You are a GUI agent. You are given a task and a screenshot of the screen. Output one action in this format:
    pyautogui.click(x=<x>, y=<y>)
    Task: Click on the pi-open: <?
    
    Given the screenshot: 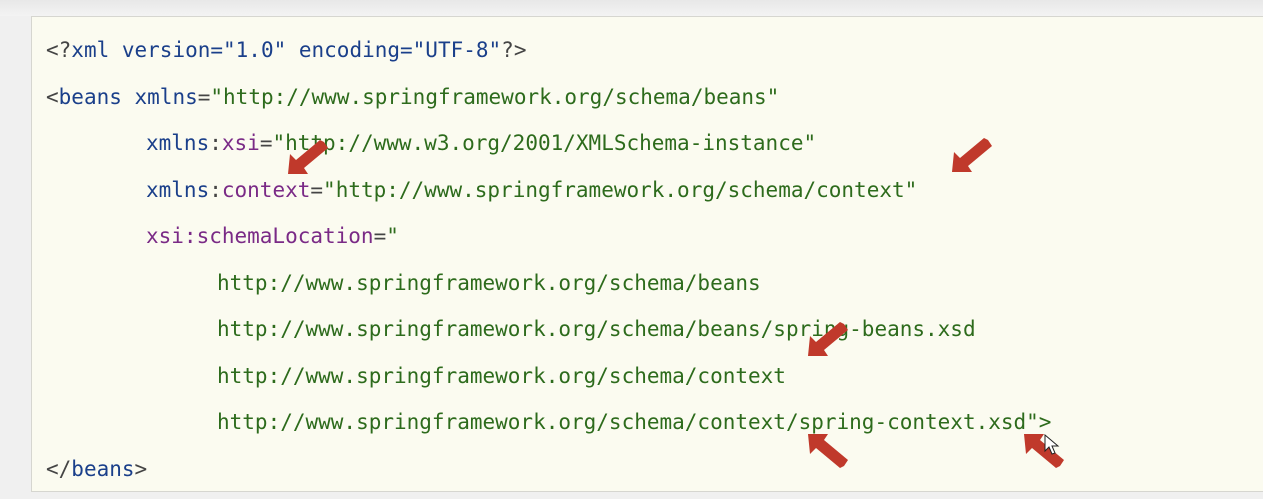 What is the action you would take?
    pyautogui.click(x=59, y=50)
    